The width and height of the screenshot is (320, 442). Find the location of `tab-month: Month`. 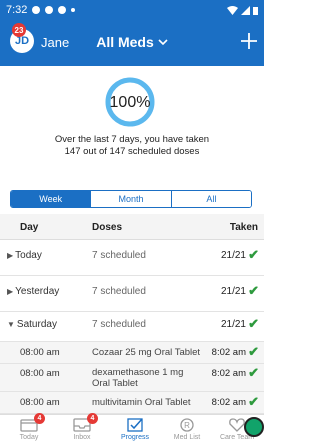

tab-month: Month is located at coordinates (131, 199).